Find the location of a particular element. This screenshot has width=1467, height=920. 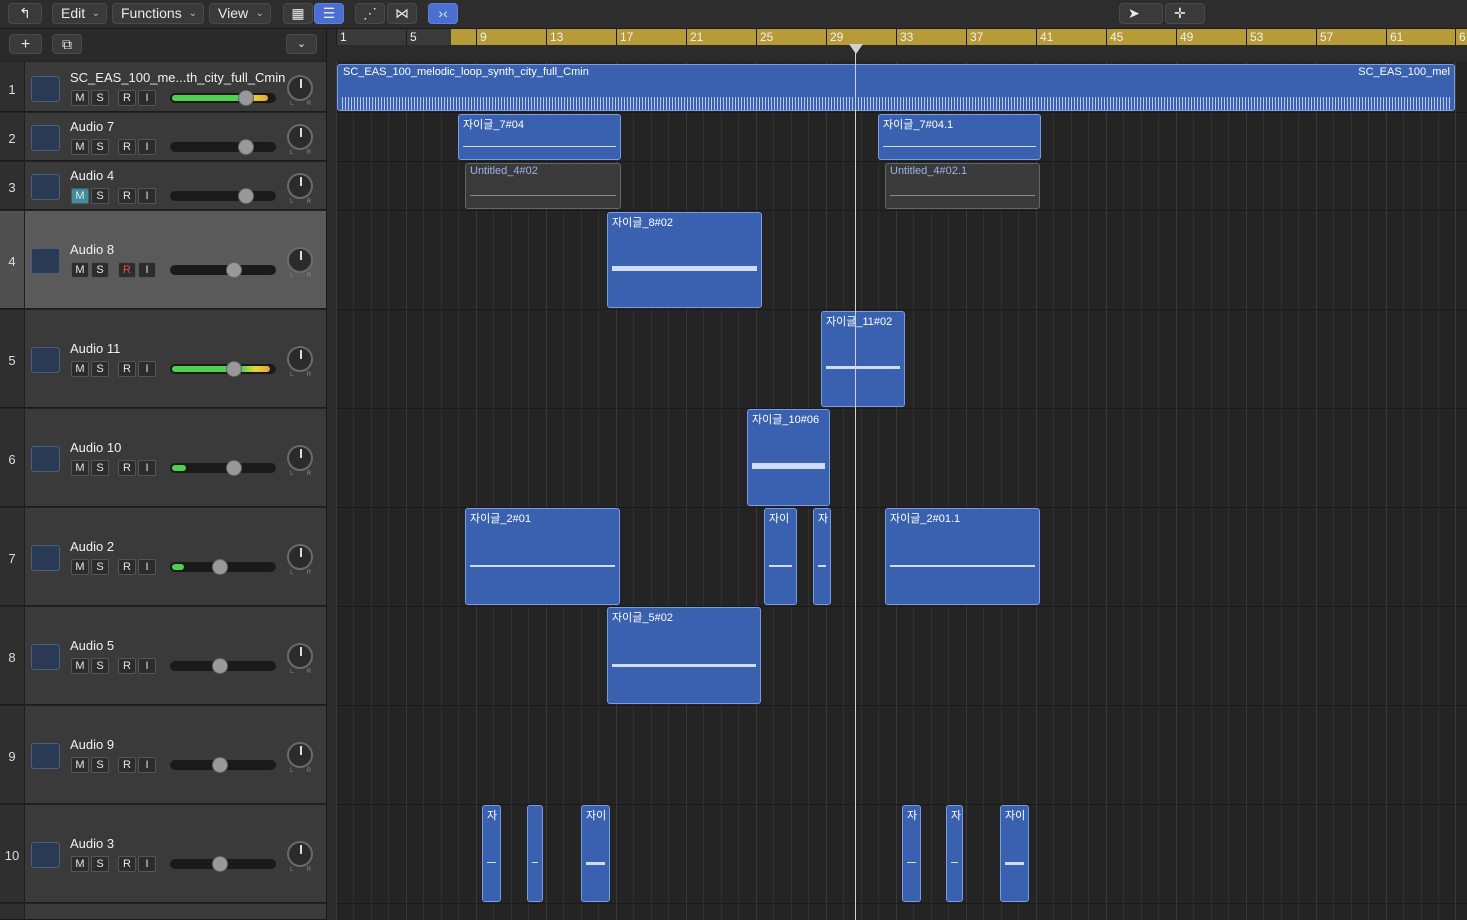

edit-menu: Edit ⌄ is located at coordinates (79, 13).